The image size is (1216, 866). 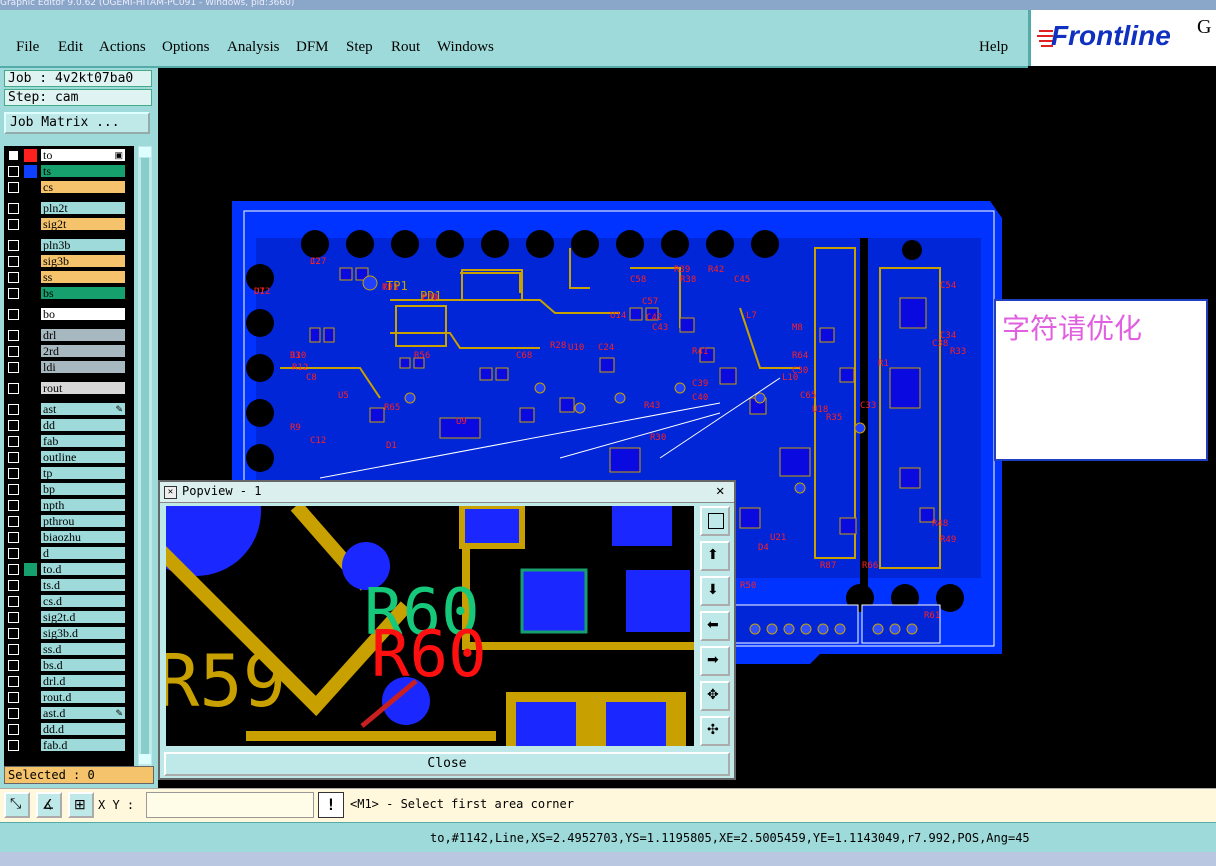 I want to click on layer-row-ast: ast ✎, so click(x=69, y=409).